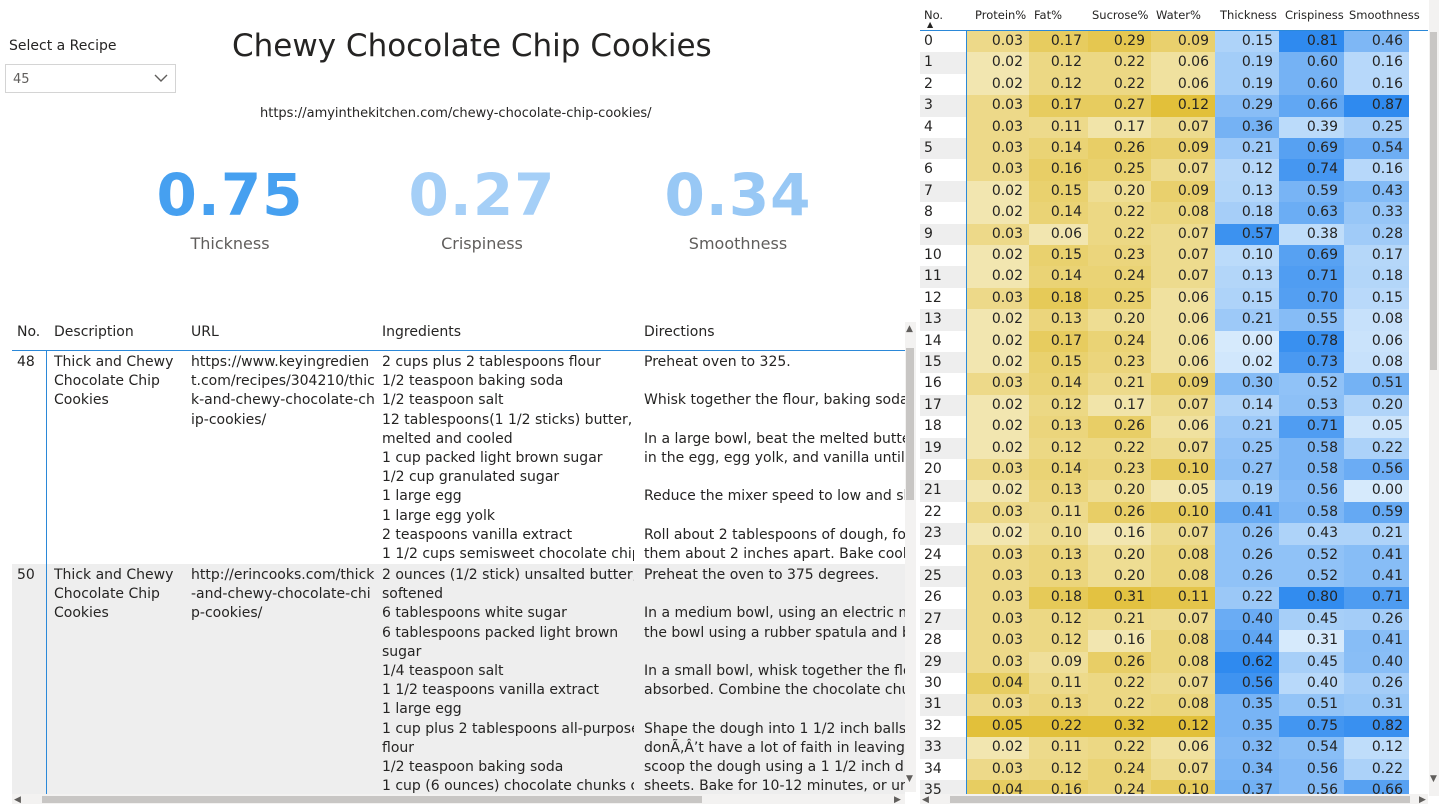 This screenshot has width=1439, height=808. What do you see at coordinates (1119, 534) in the screenshot?
I see `matrix-cell-sucrose: 0.16` at bounding box center [1119, 534].